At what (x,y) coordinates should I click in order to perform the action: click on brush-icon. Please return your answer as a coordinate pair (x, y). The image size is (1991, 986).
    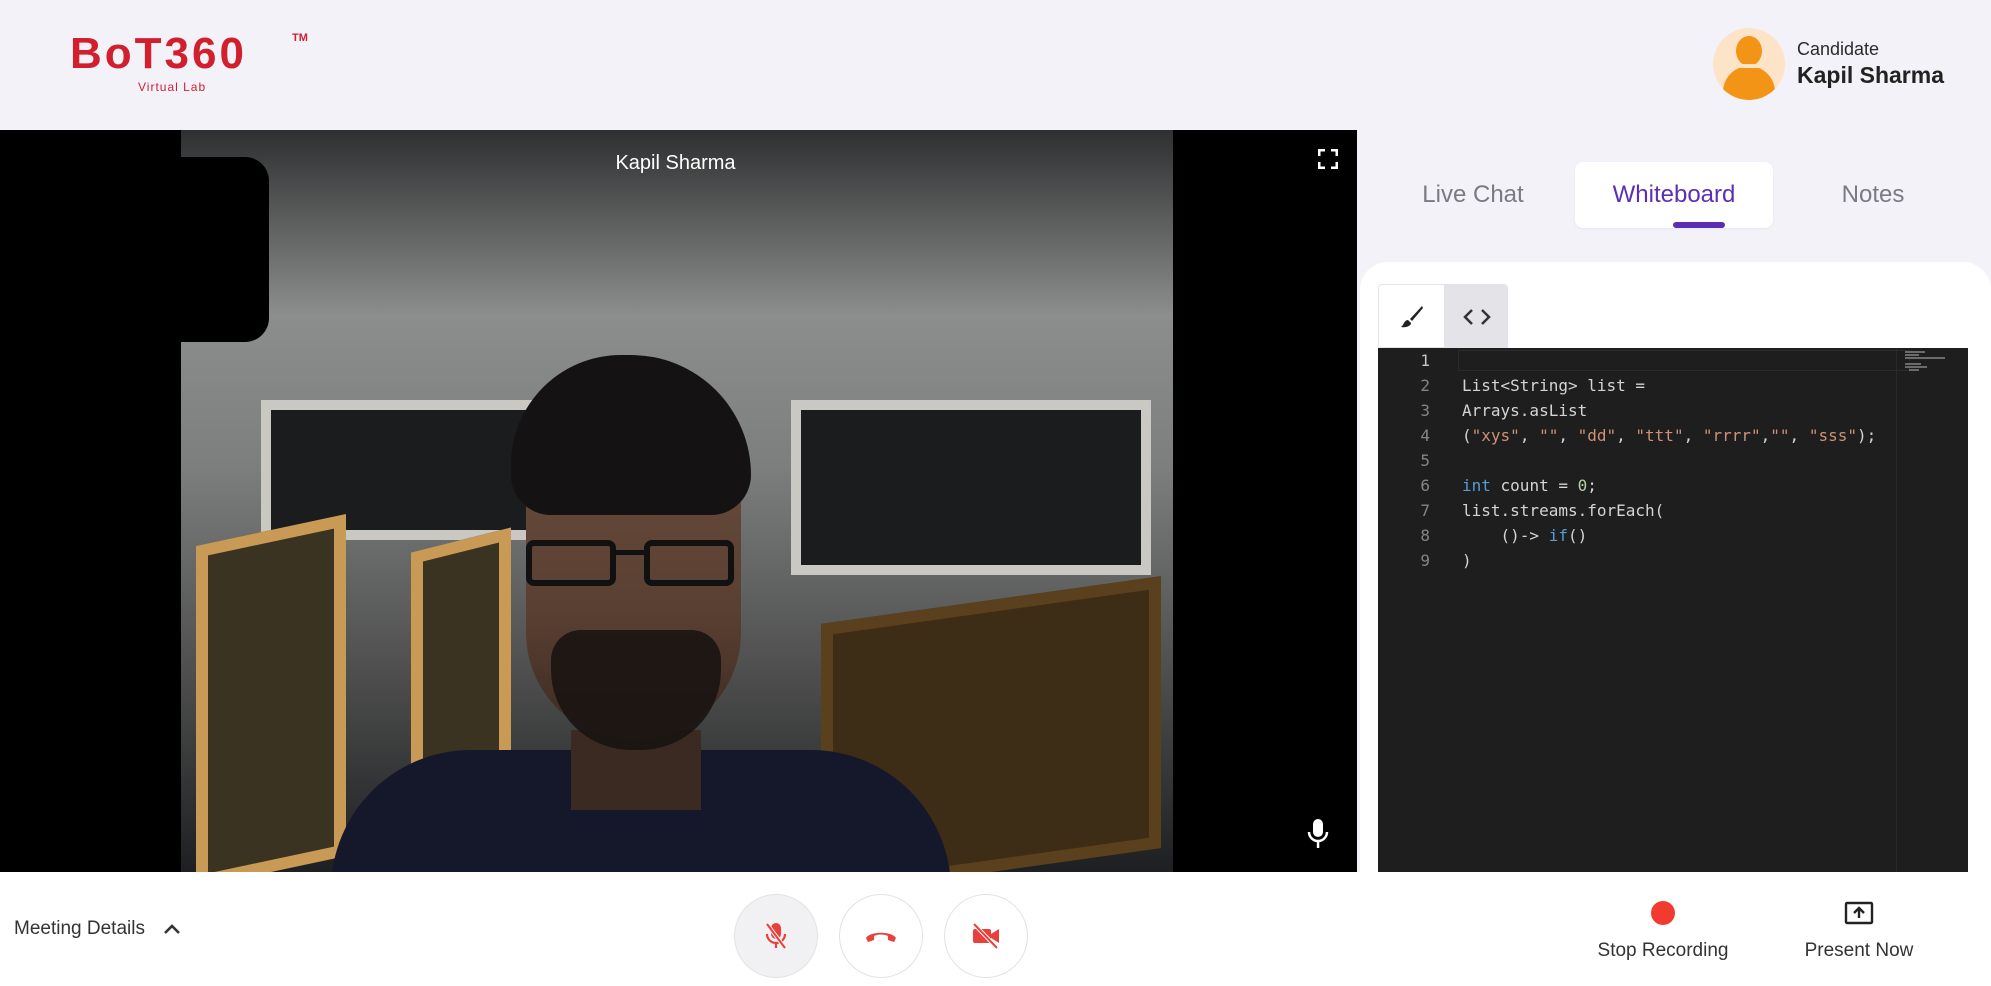
    Looking at the image, I should click on (1411, 316).